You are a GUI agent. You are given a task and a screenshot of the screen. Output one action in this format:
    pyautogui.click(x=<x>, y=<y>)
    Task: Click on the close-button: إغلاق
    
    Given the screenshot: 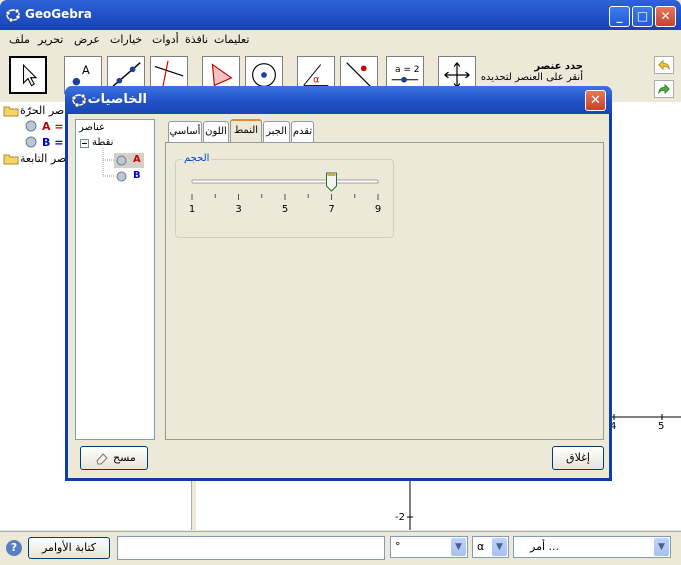 What is the action you would take?
    pyautogui.click(x=578, y=458)
    